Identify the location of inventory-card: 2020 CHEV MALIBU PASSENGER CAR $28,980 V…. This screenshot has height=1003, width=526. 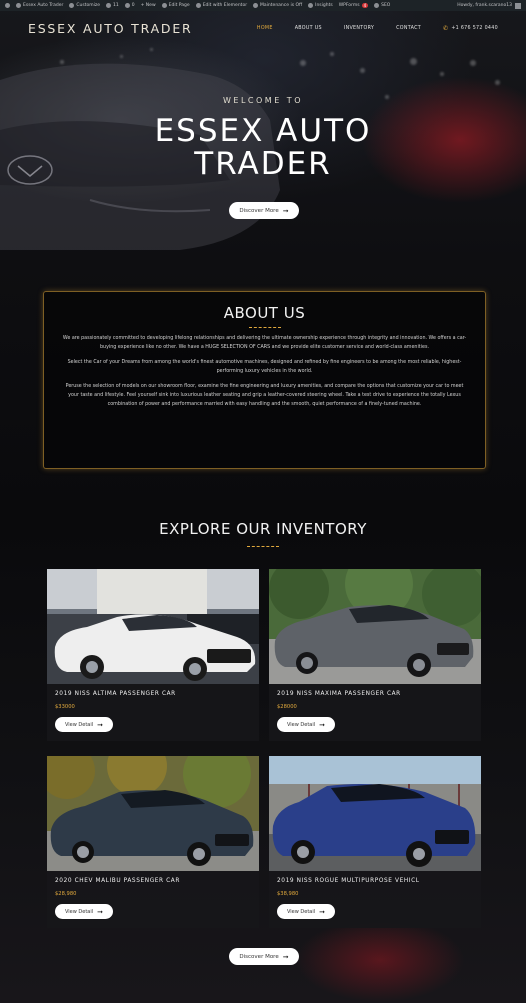
(153, 842).